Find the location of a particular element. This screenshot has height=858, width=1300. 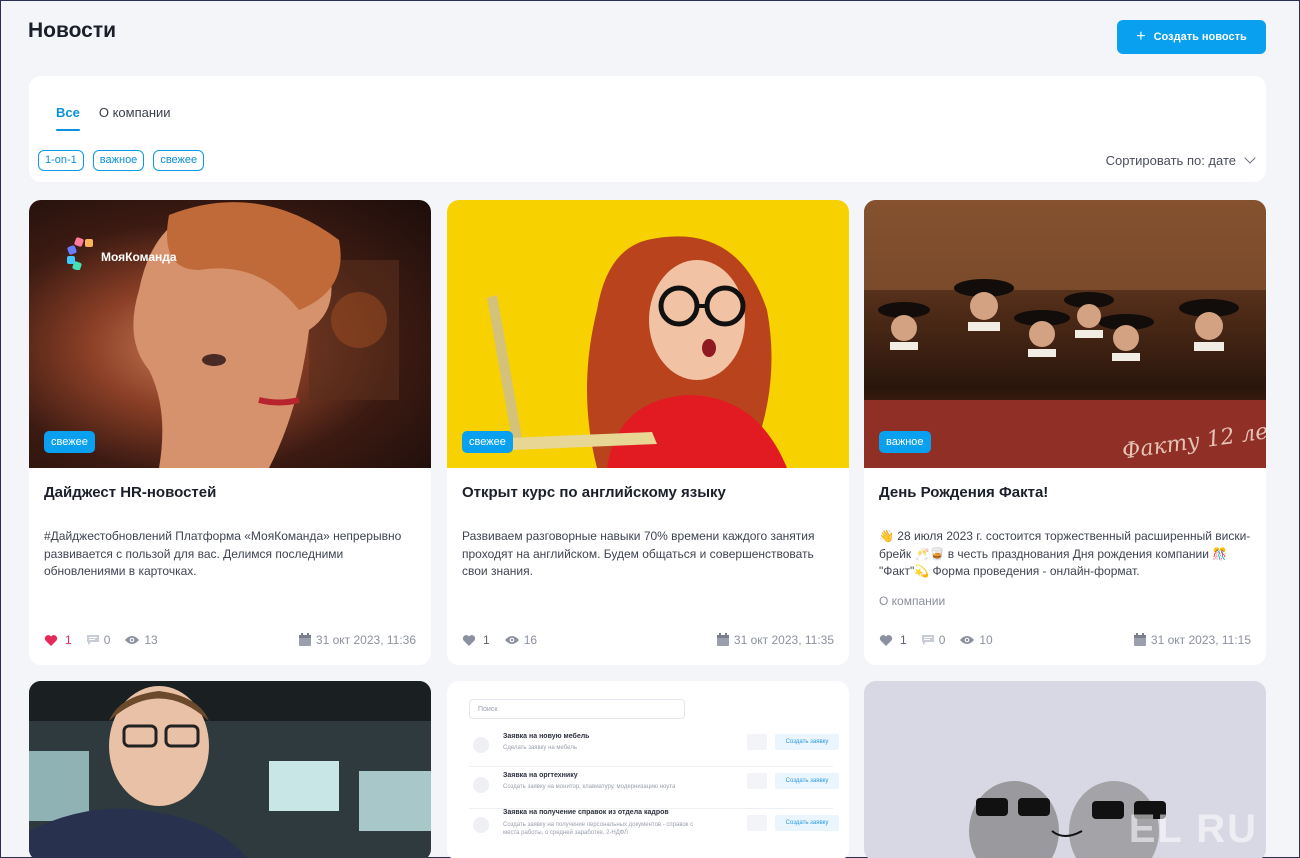

search-placeholder: Поиск is located at coordinates (488, 709).